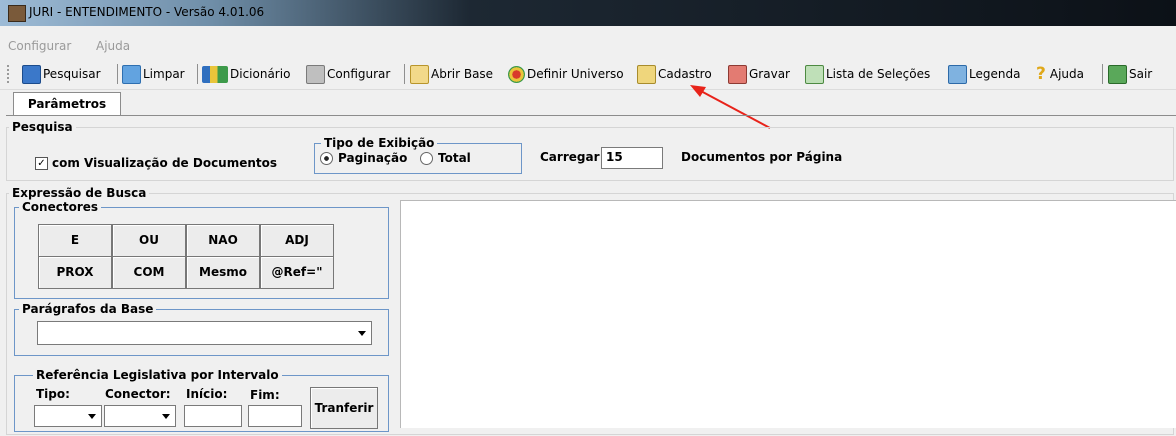  Describe the element at coordinates (204, 333) in the screenshot. I see `paragrafos-select` at that location.